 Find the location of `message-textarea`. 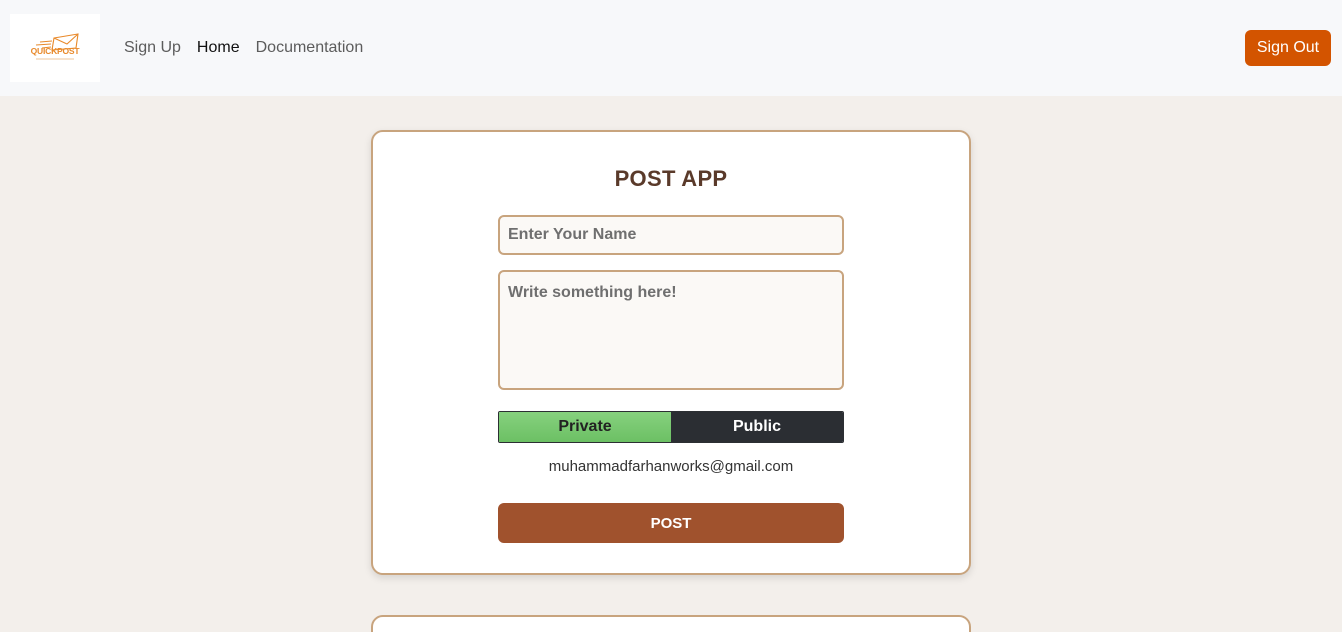

message-textarea is located at coordinates (671, 330).